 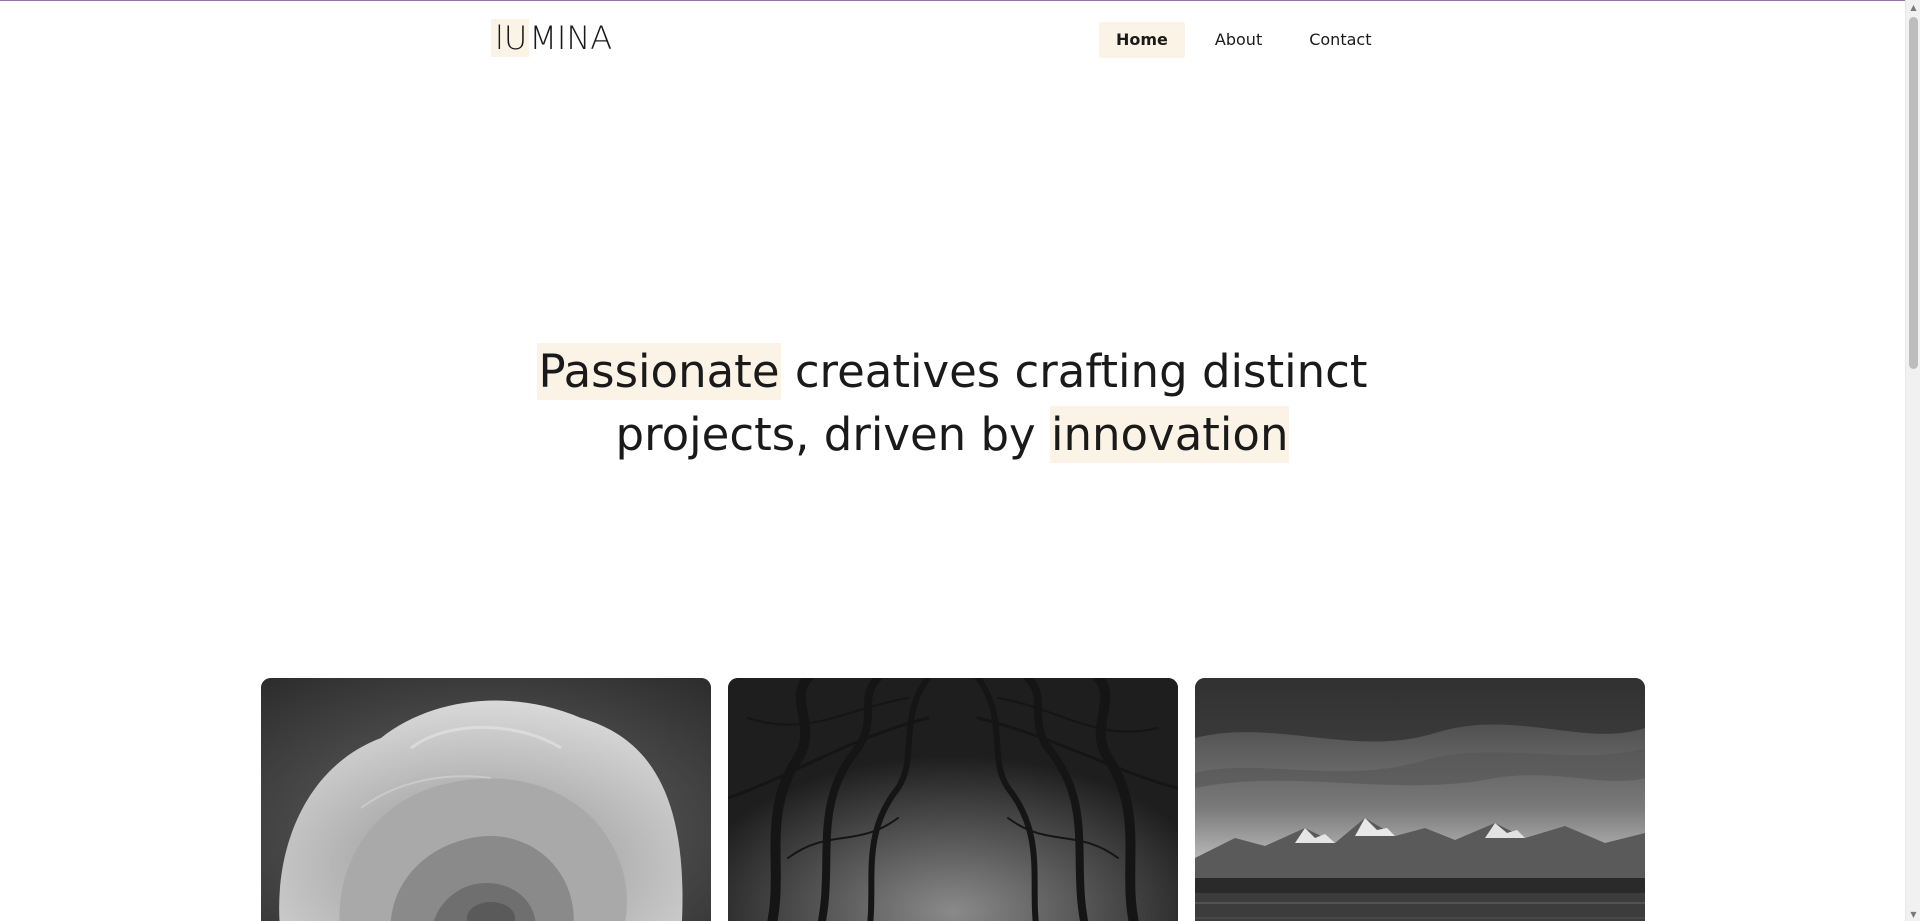 I want to click on logo-rest: MINA, so click(x=571, y=38).